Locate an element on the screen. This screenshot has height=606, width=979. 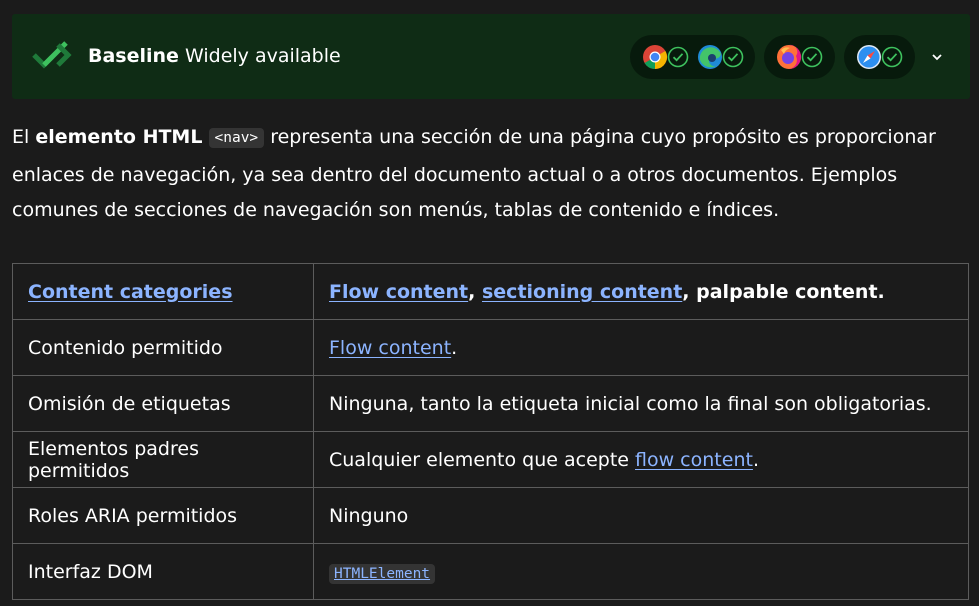
htmlelement-link: HTMLElement is located at coordinates (382, 573).